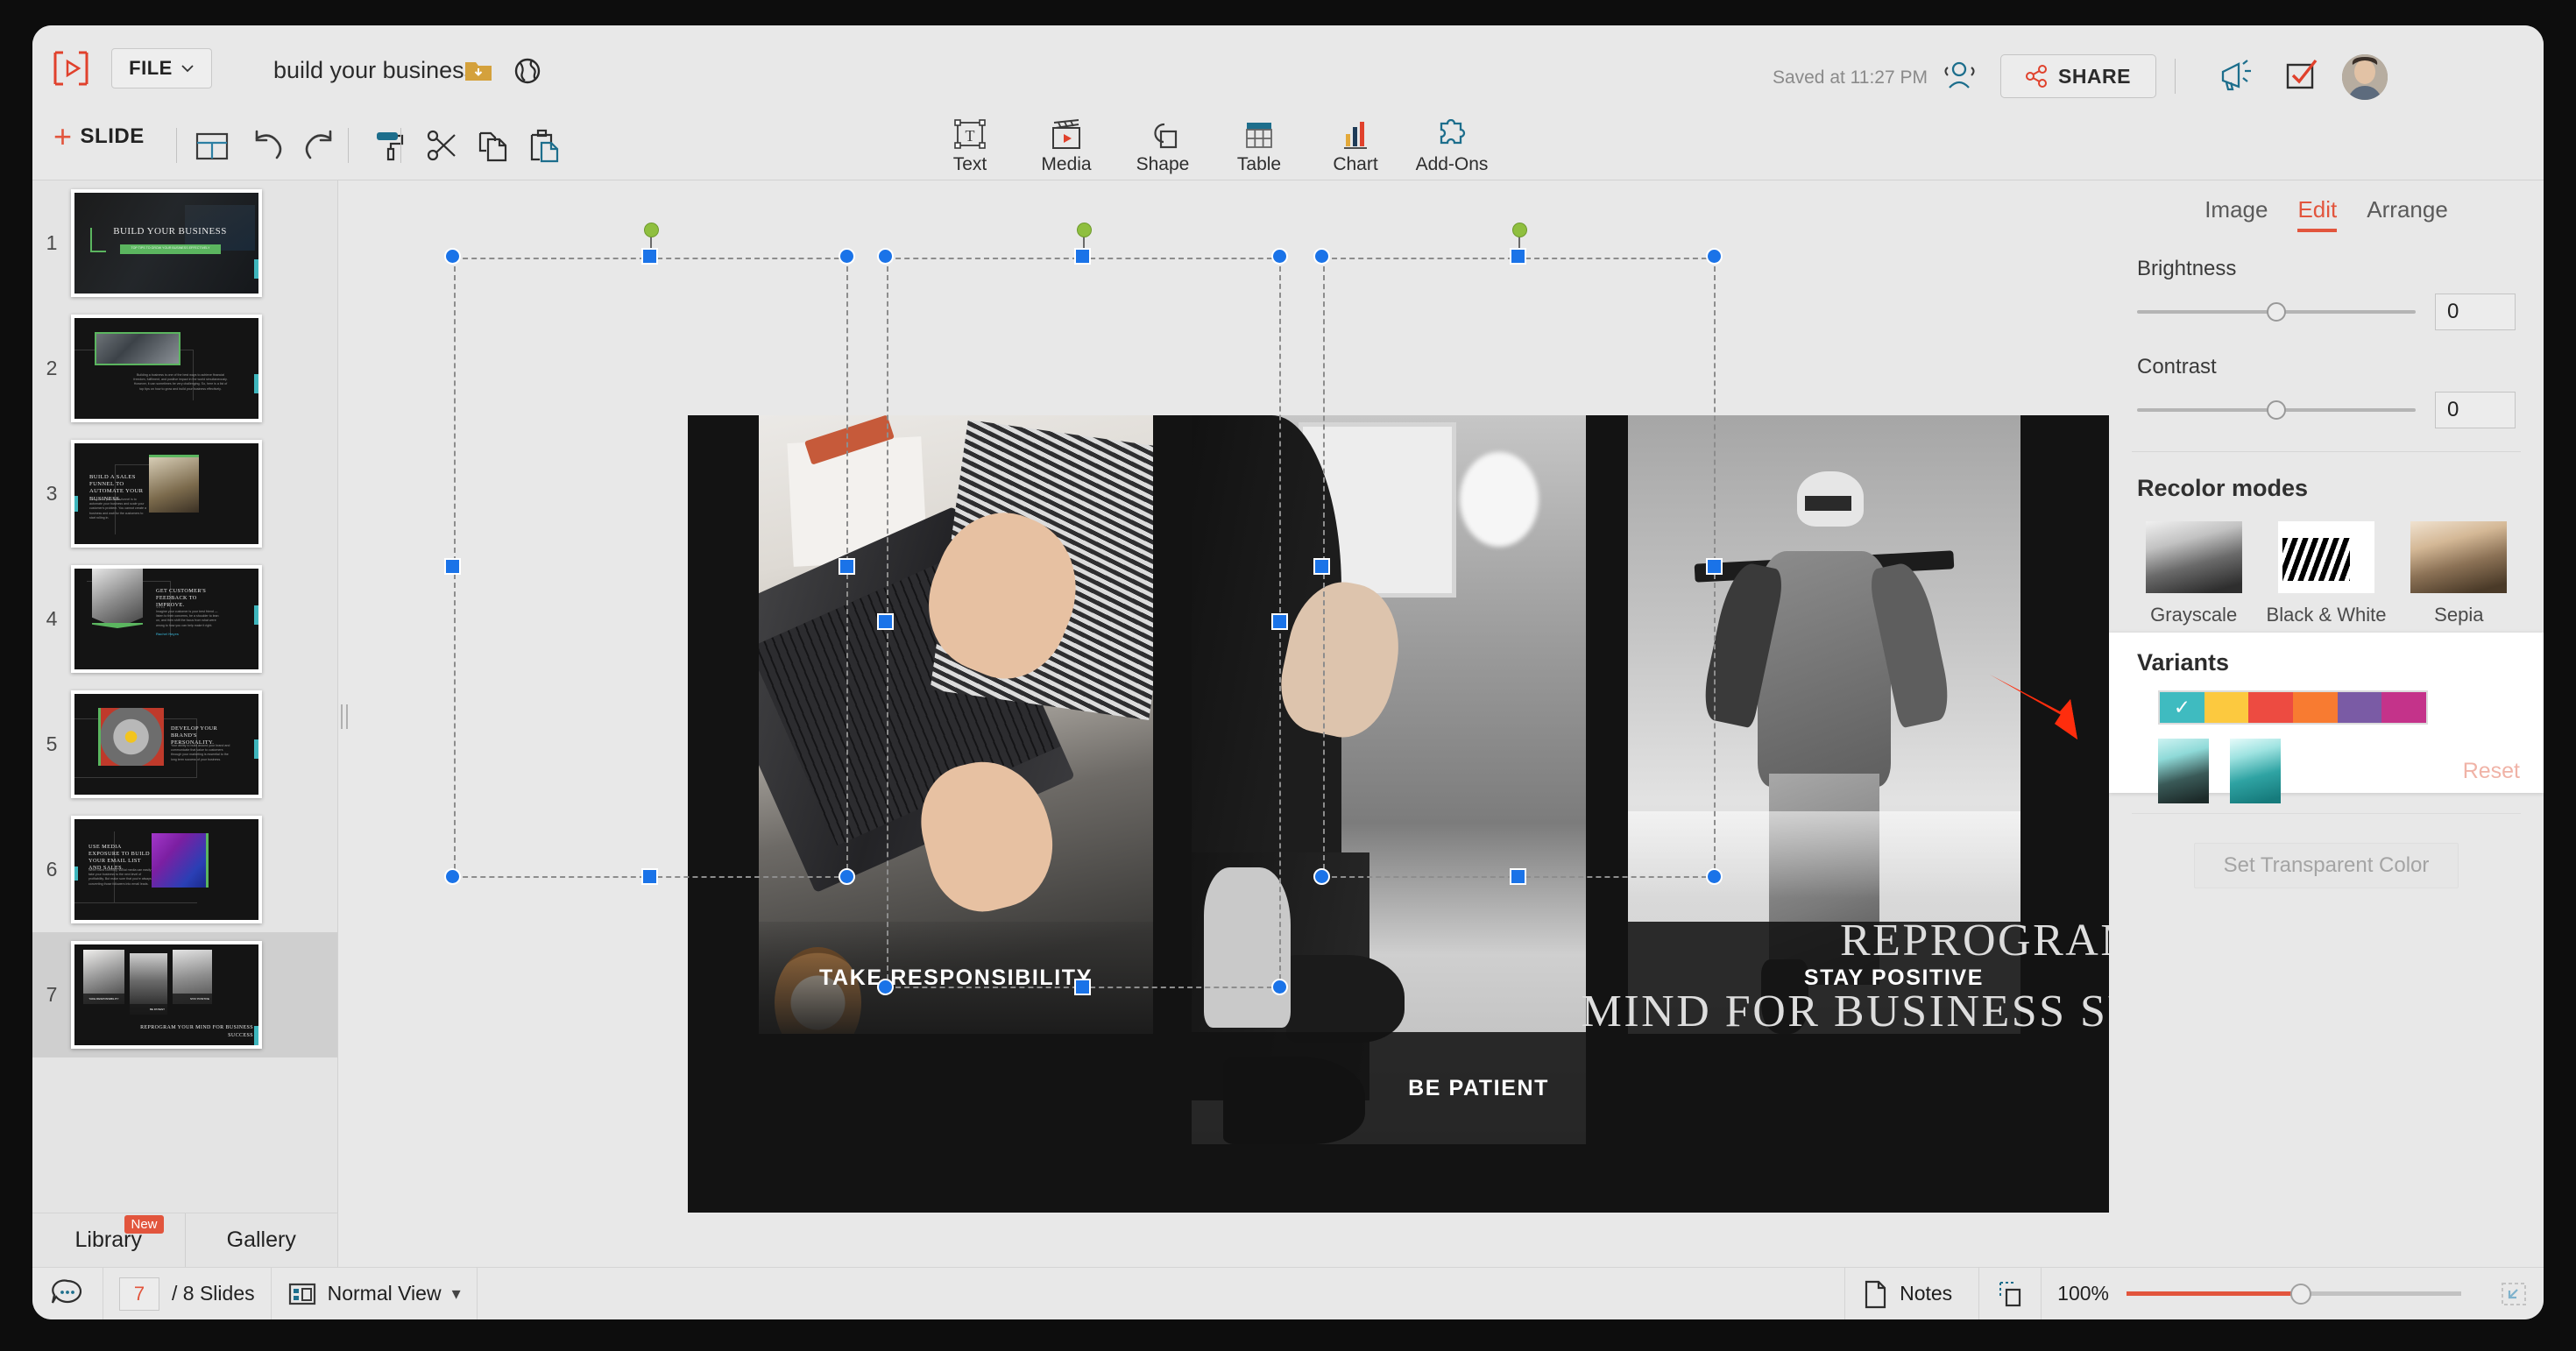 The height and width of the screenshot is (1351, 2576). I want to click on insert-text-button: T Text, so click(970, 143).